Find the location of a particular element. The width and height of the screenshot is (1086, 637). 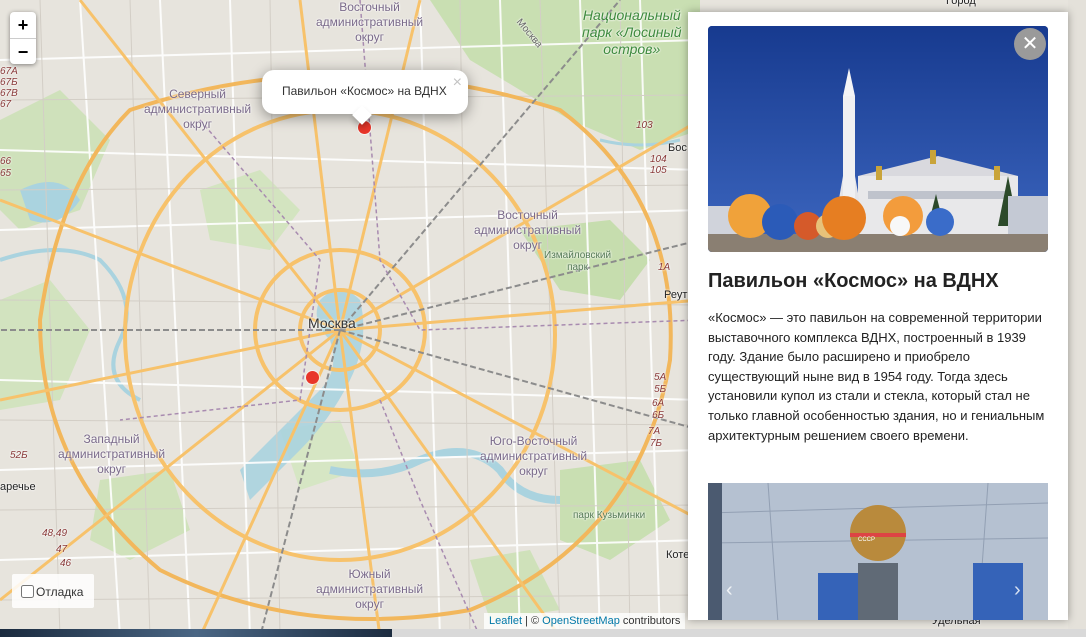

debug-control: Отладка is located at coordinates (53, 591).